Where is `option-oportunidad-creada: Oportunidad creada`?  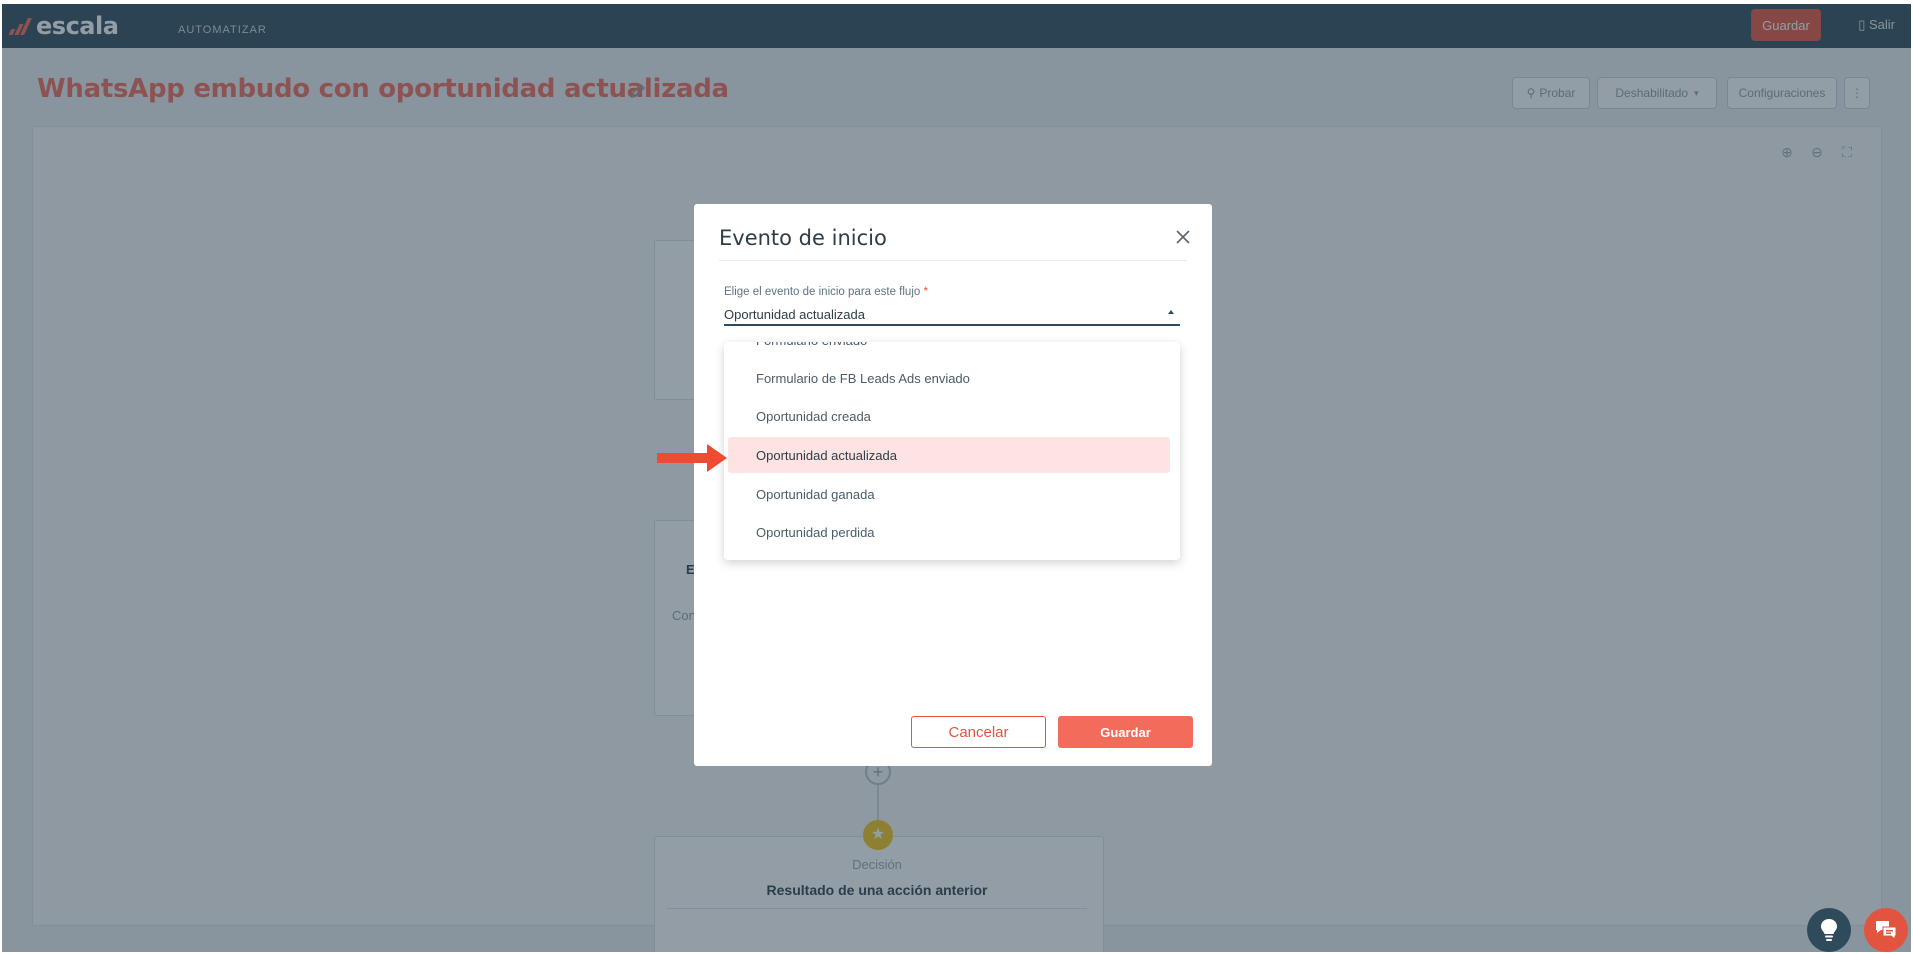 option-oportunidad-creada: Oportunidad creada is located at coordinates (949, 416).